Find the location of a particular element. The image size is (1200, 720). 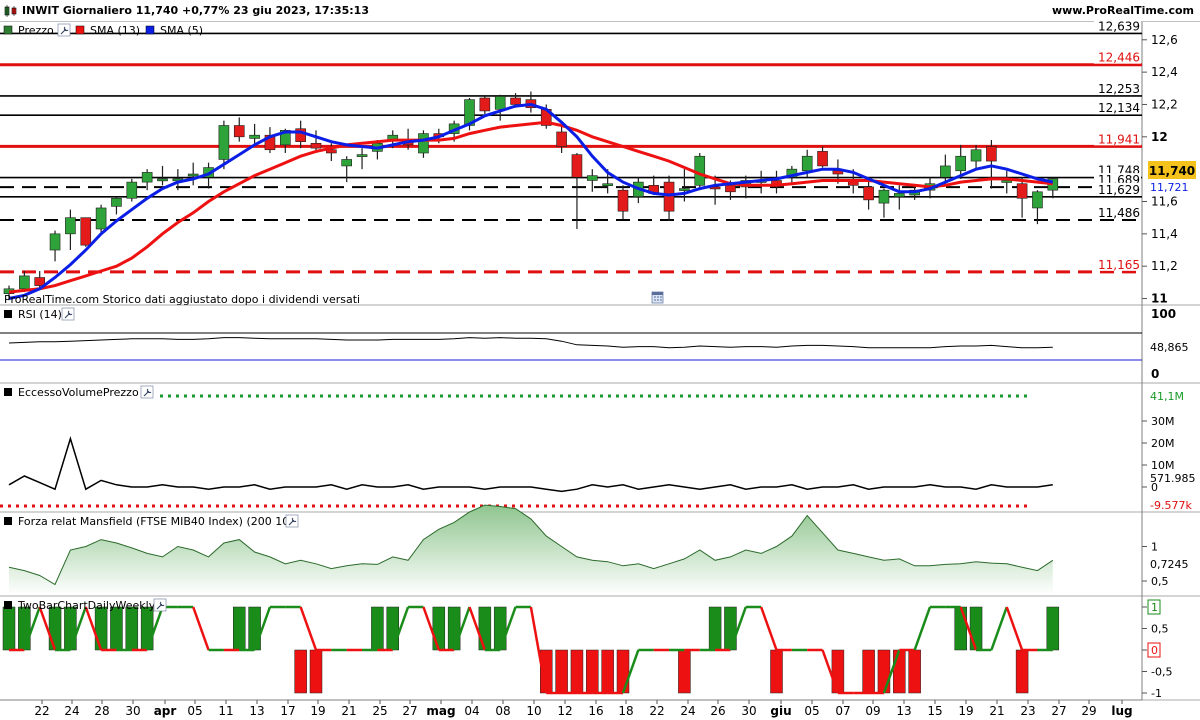

x-tick-label: 12 is located at coordinates (564, 711).